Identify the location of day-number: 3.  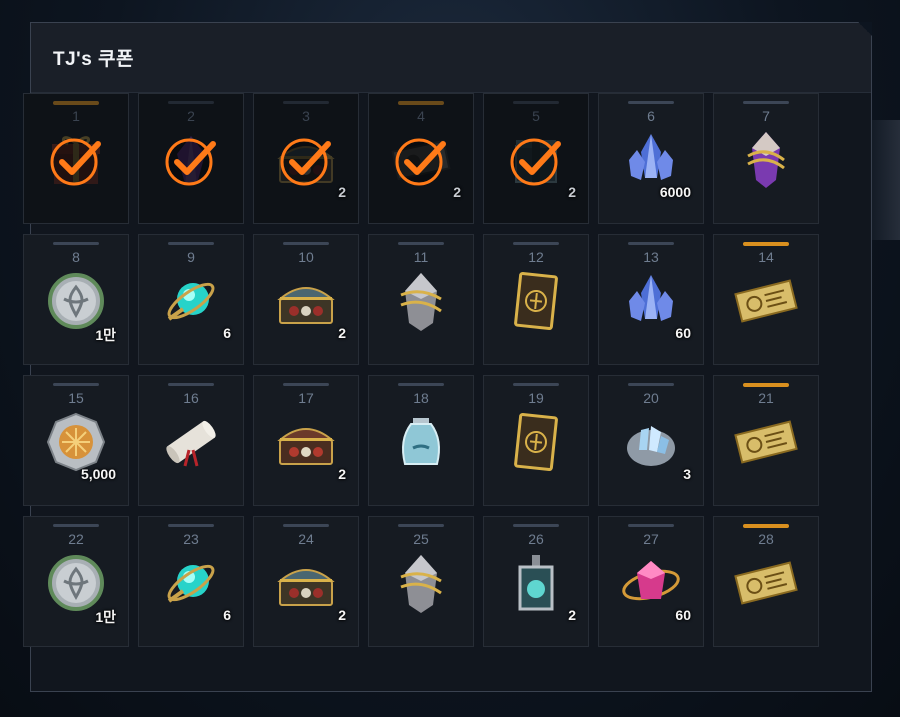
(306, 116).